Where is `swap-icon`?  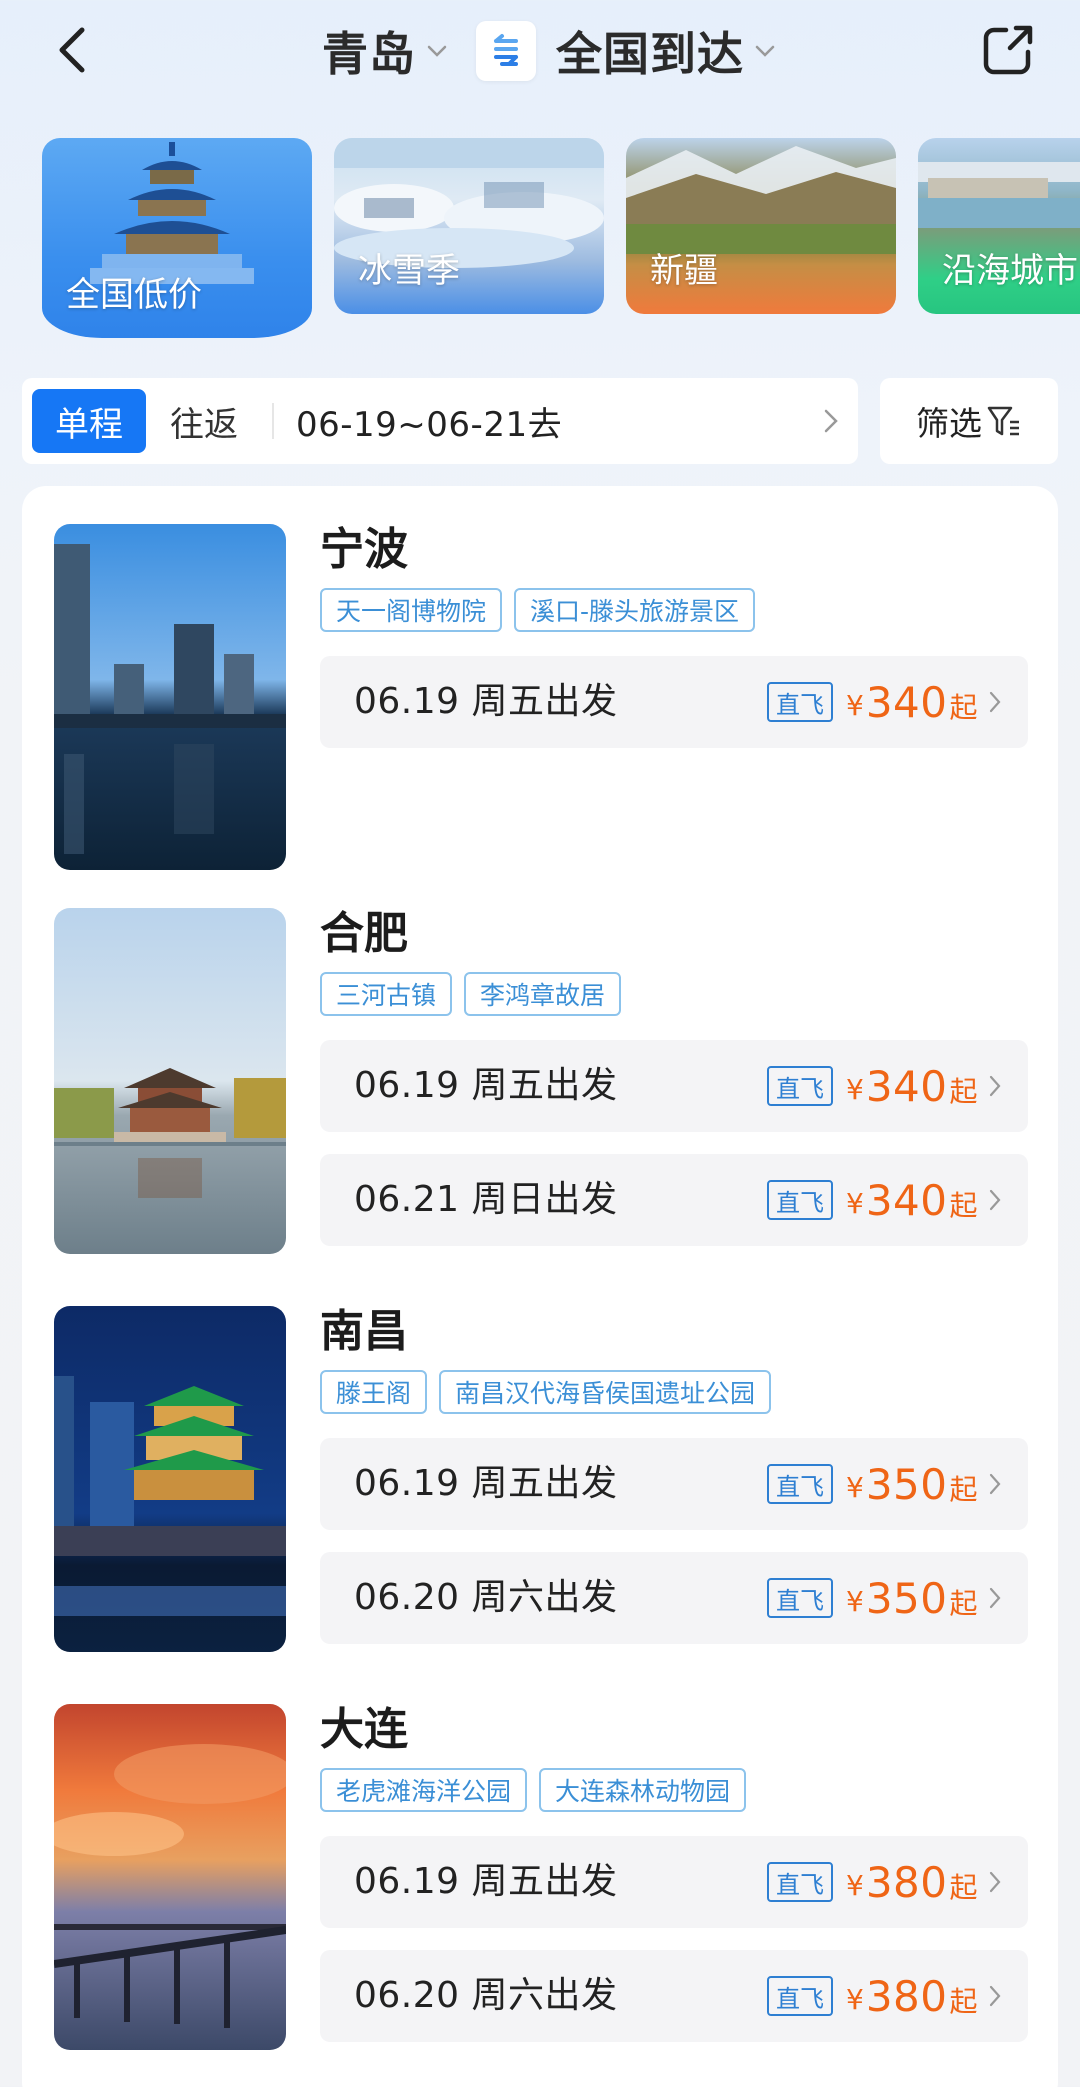
swap-icon is located at coordinates (506, 50).